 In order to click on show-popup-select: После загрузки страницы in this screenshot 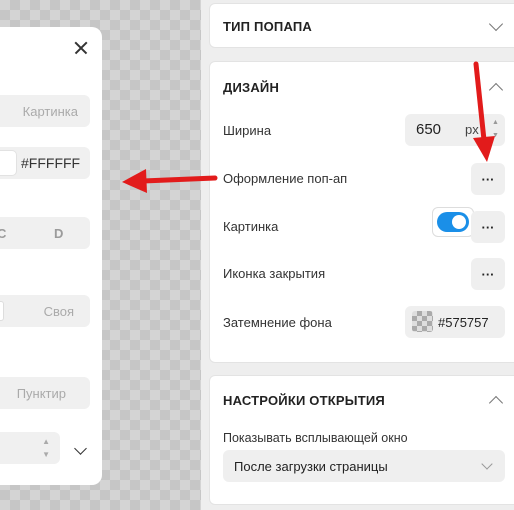, I will do `click(364, 466)`.